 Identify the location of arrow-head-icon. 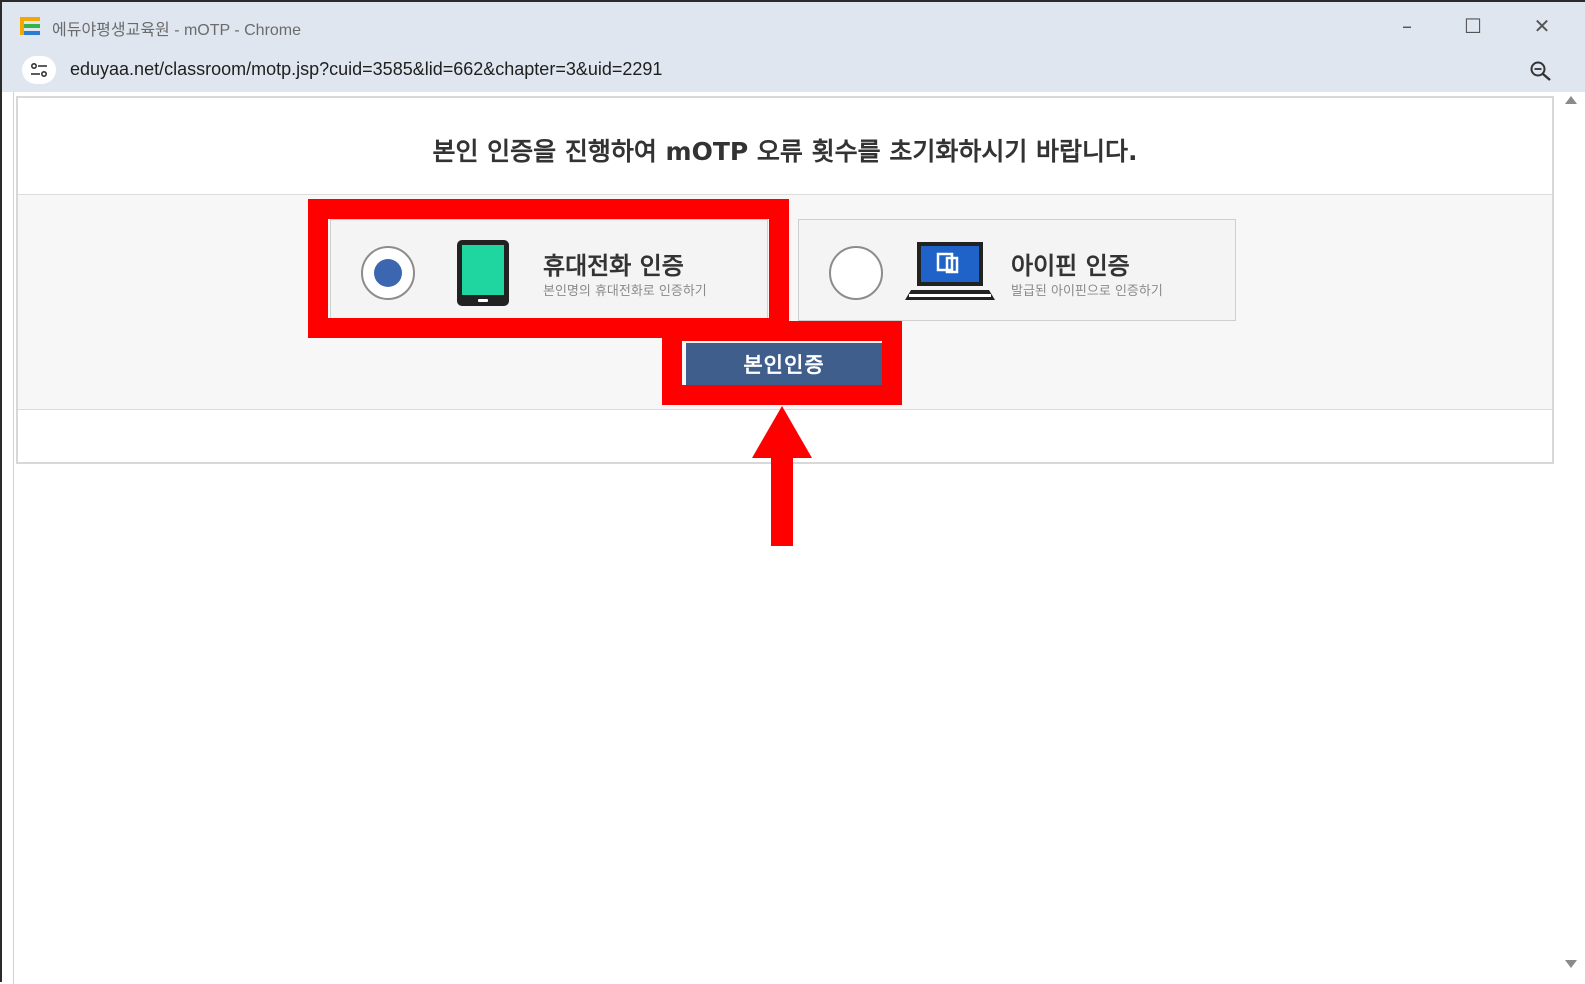
(782, 432).